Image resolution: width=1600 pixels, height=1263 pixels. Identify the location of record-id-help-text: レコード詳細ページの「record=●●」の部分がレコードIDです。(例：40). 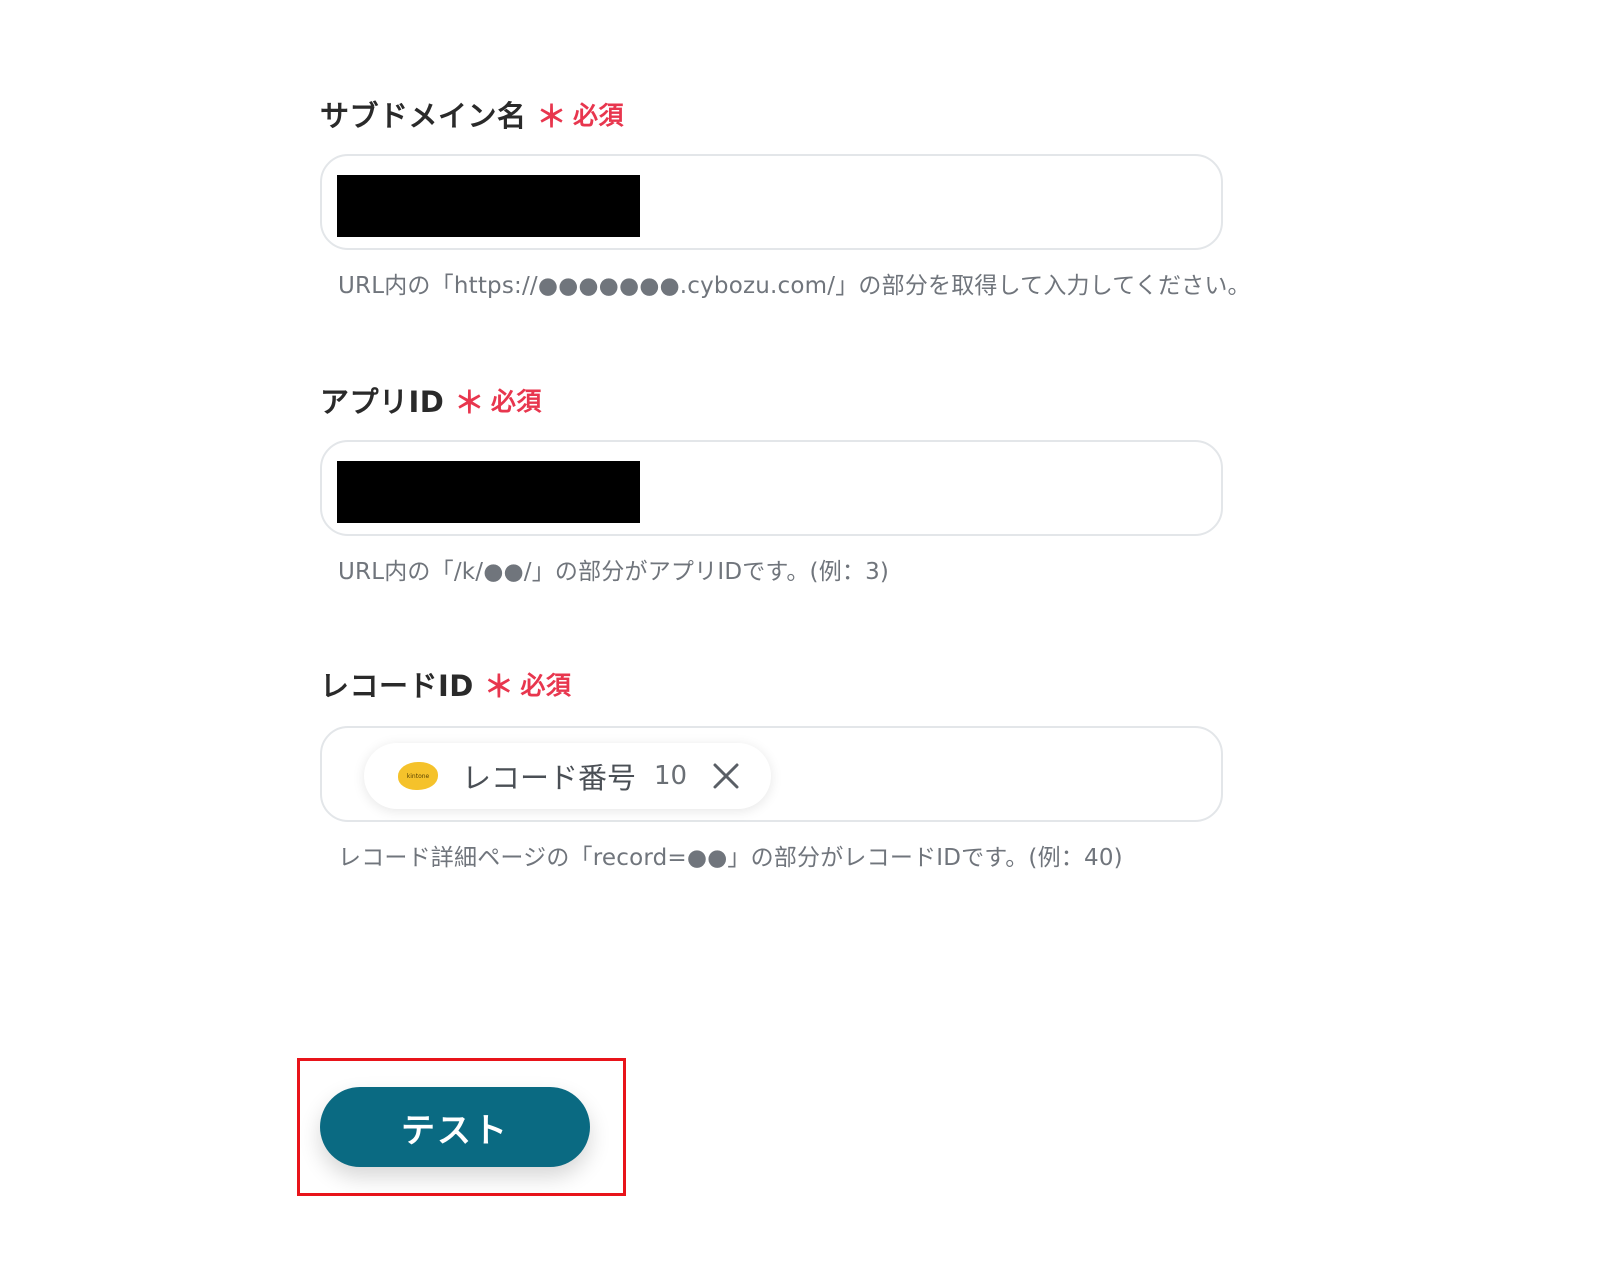
(730, 858).